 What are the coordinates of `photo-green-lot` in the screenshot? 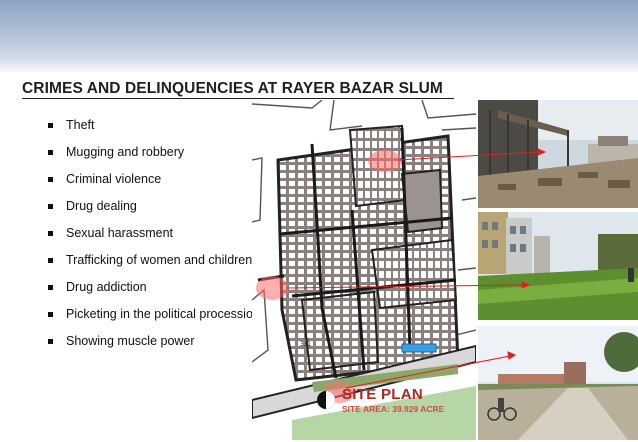 It's located at (558, 266).